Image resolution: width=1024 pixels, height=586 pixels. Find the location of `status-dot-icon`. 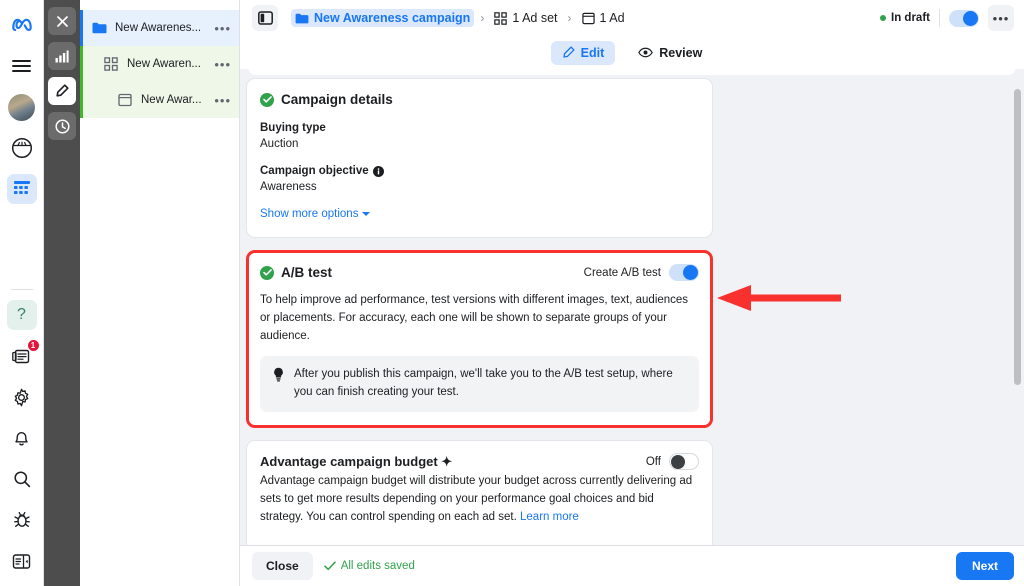

status-dot-icon is located at coordinates (883, 18).